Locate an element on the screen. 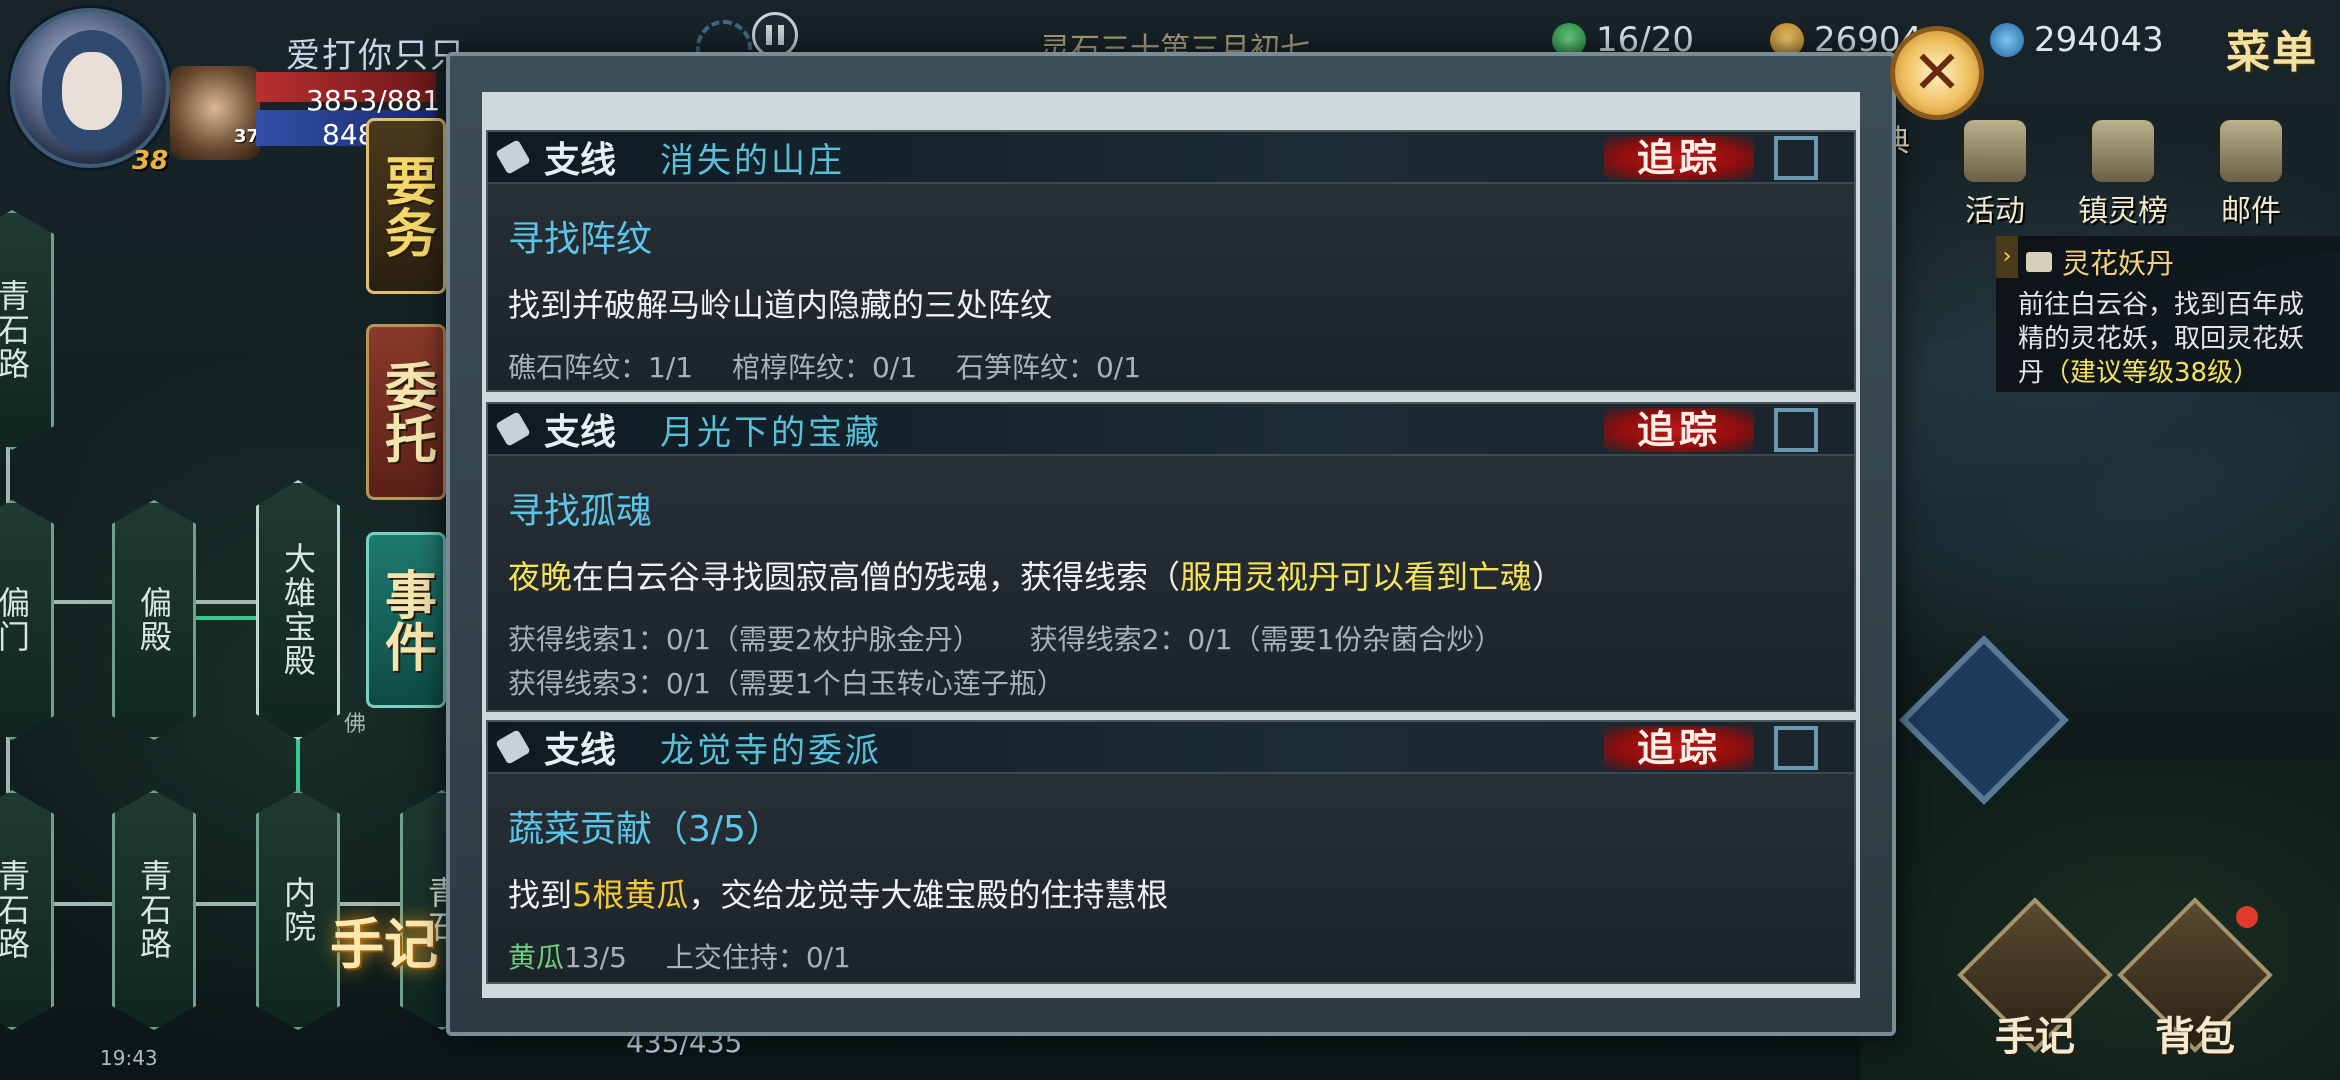 This screenshot has height=1080, width=2340. ranking-label: 镇灵榜 is located at coordinates (2123, 211).